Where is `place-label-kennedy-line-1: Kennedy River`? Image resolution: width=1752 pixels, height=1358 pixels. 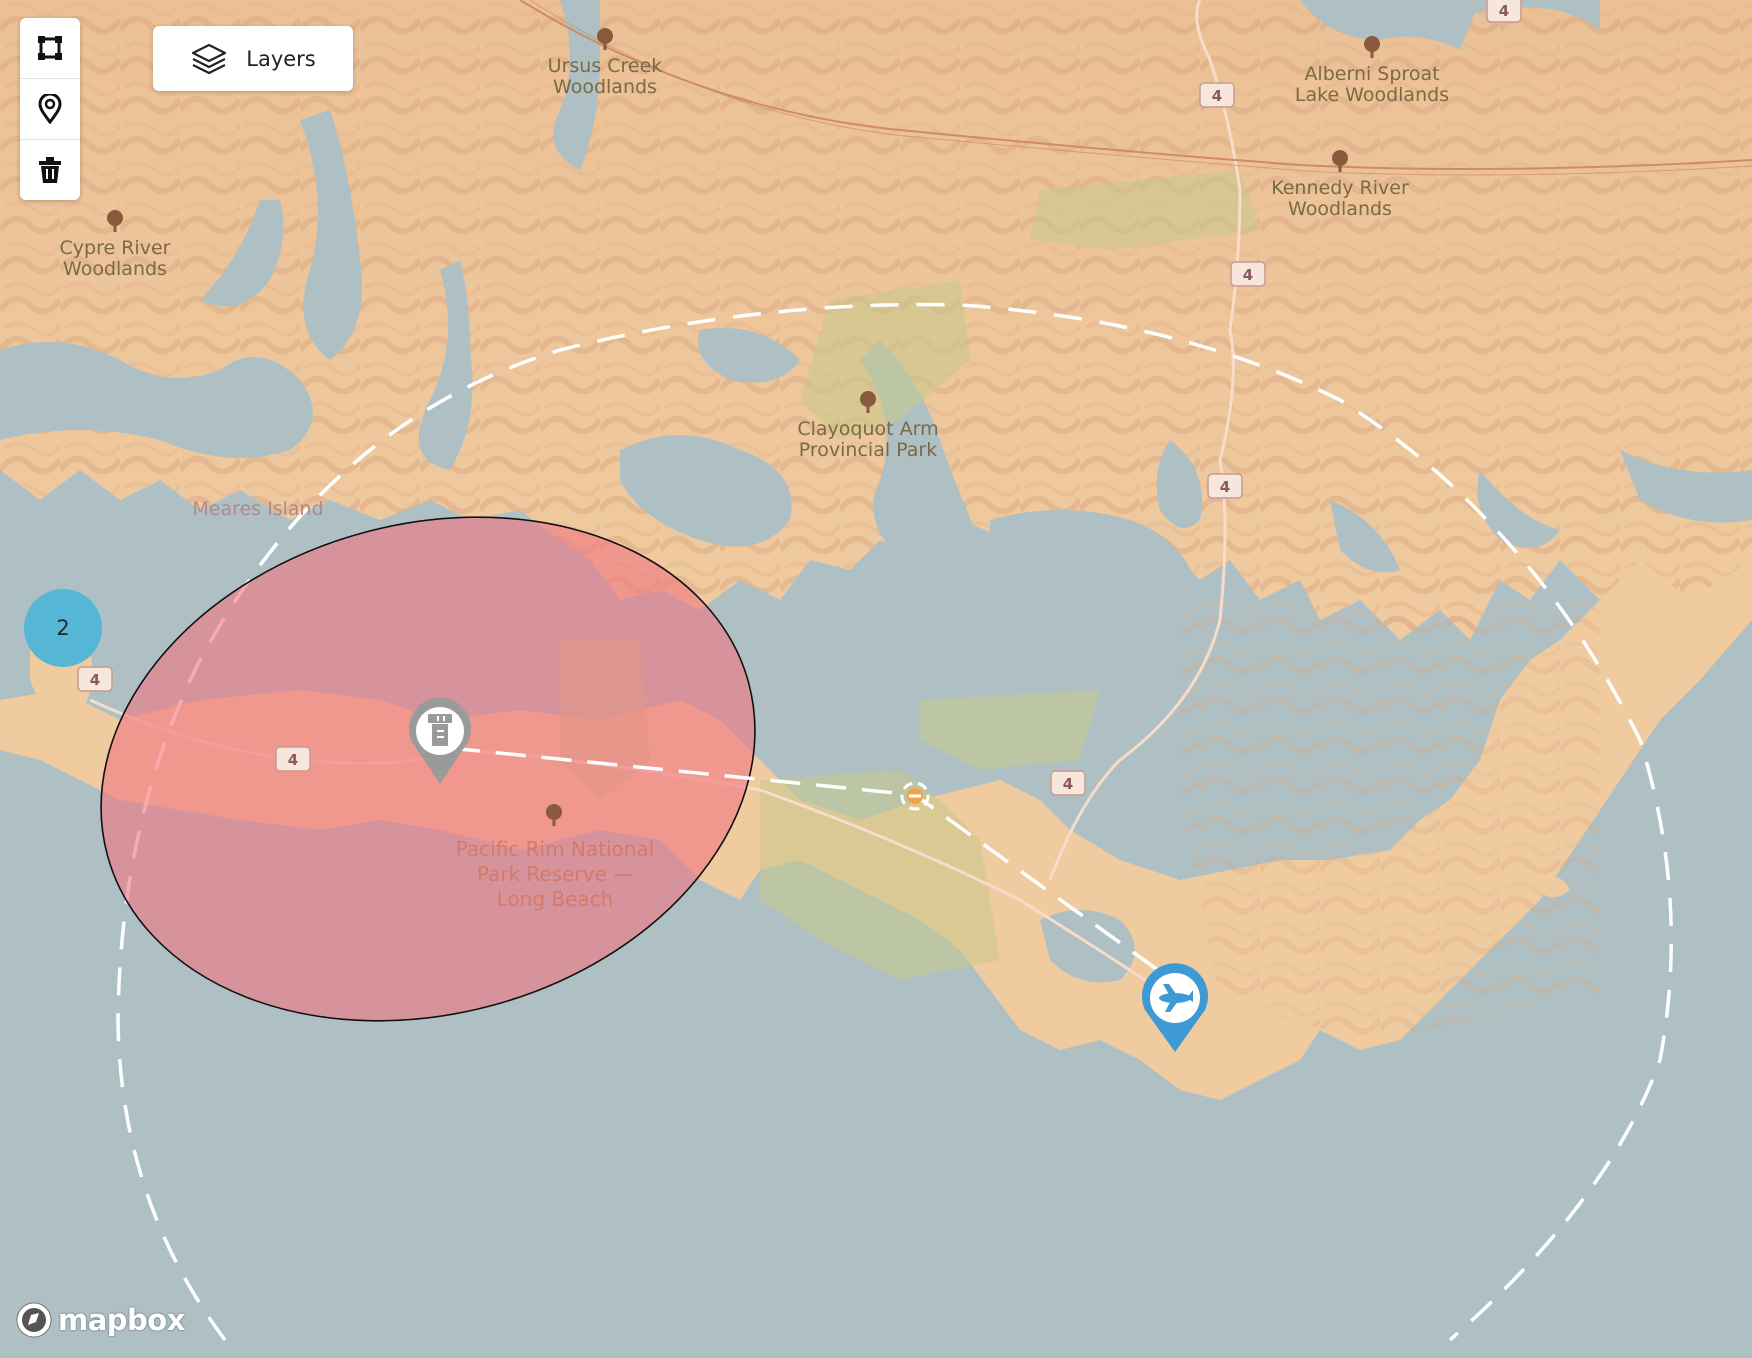
place-label-kennedy-line-1: Kennedy River is located at coordinates (1340, 188).